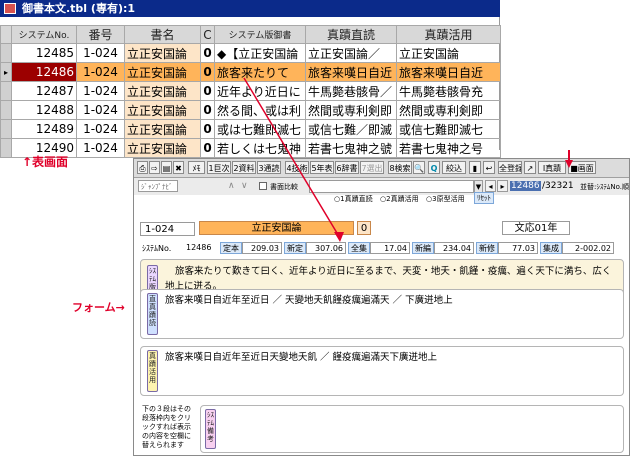  I want to click on row-to-form-arrow, so click(292, 158).